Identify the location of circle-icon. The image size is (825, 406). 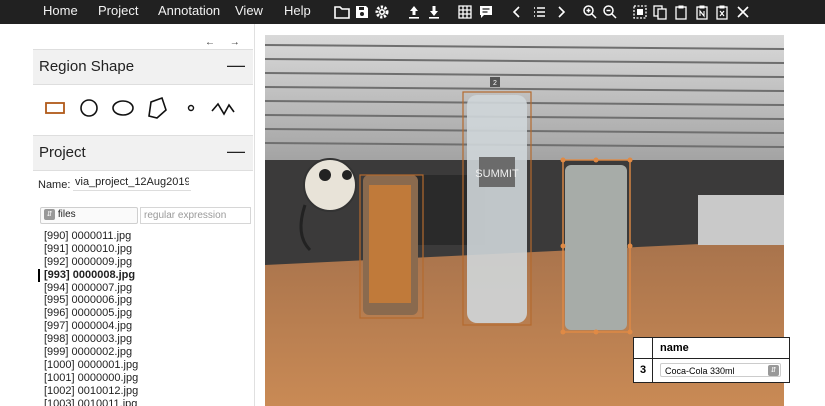
(89, 108).